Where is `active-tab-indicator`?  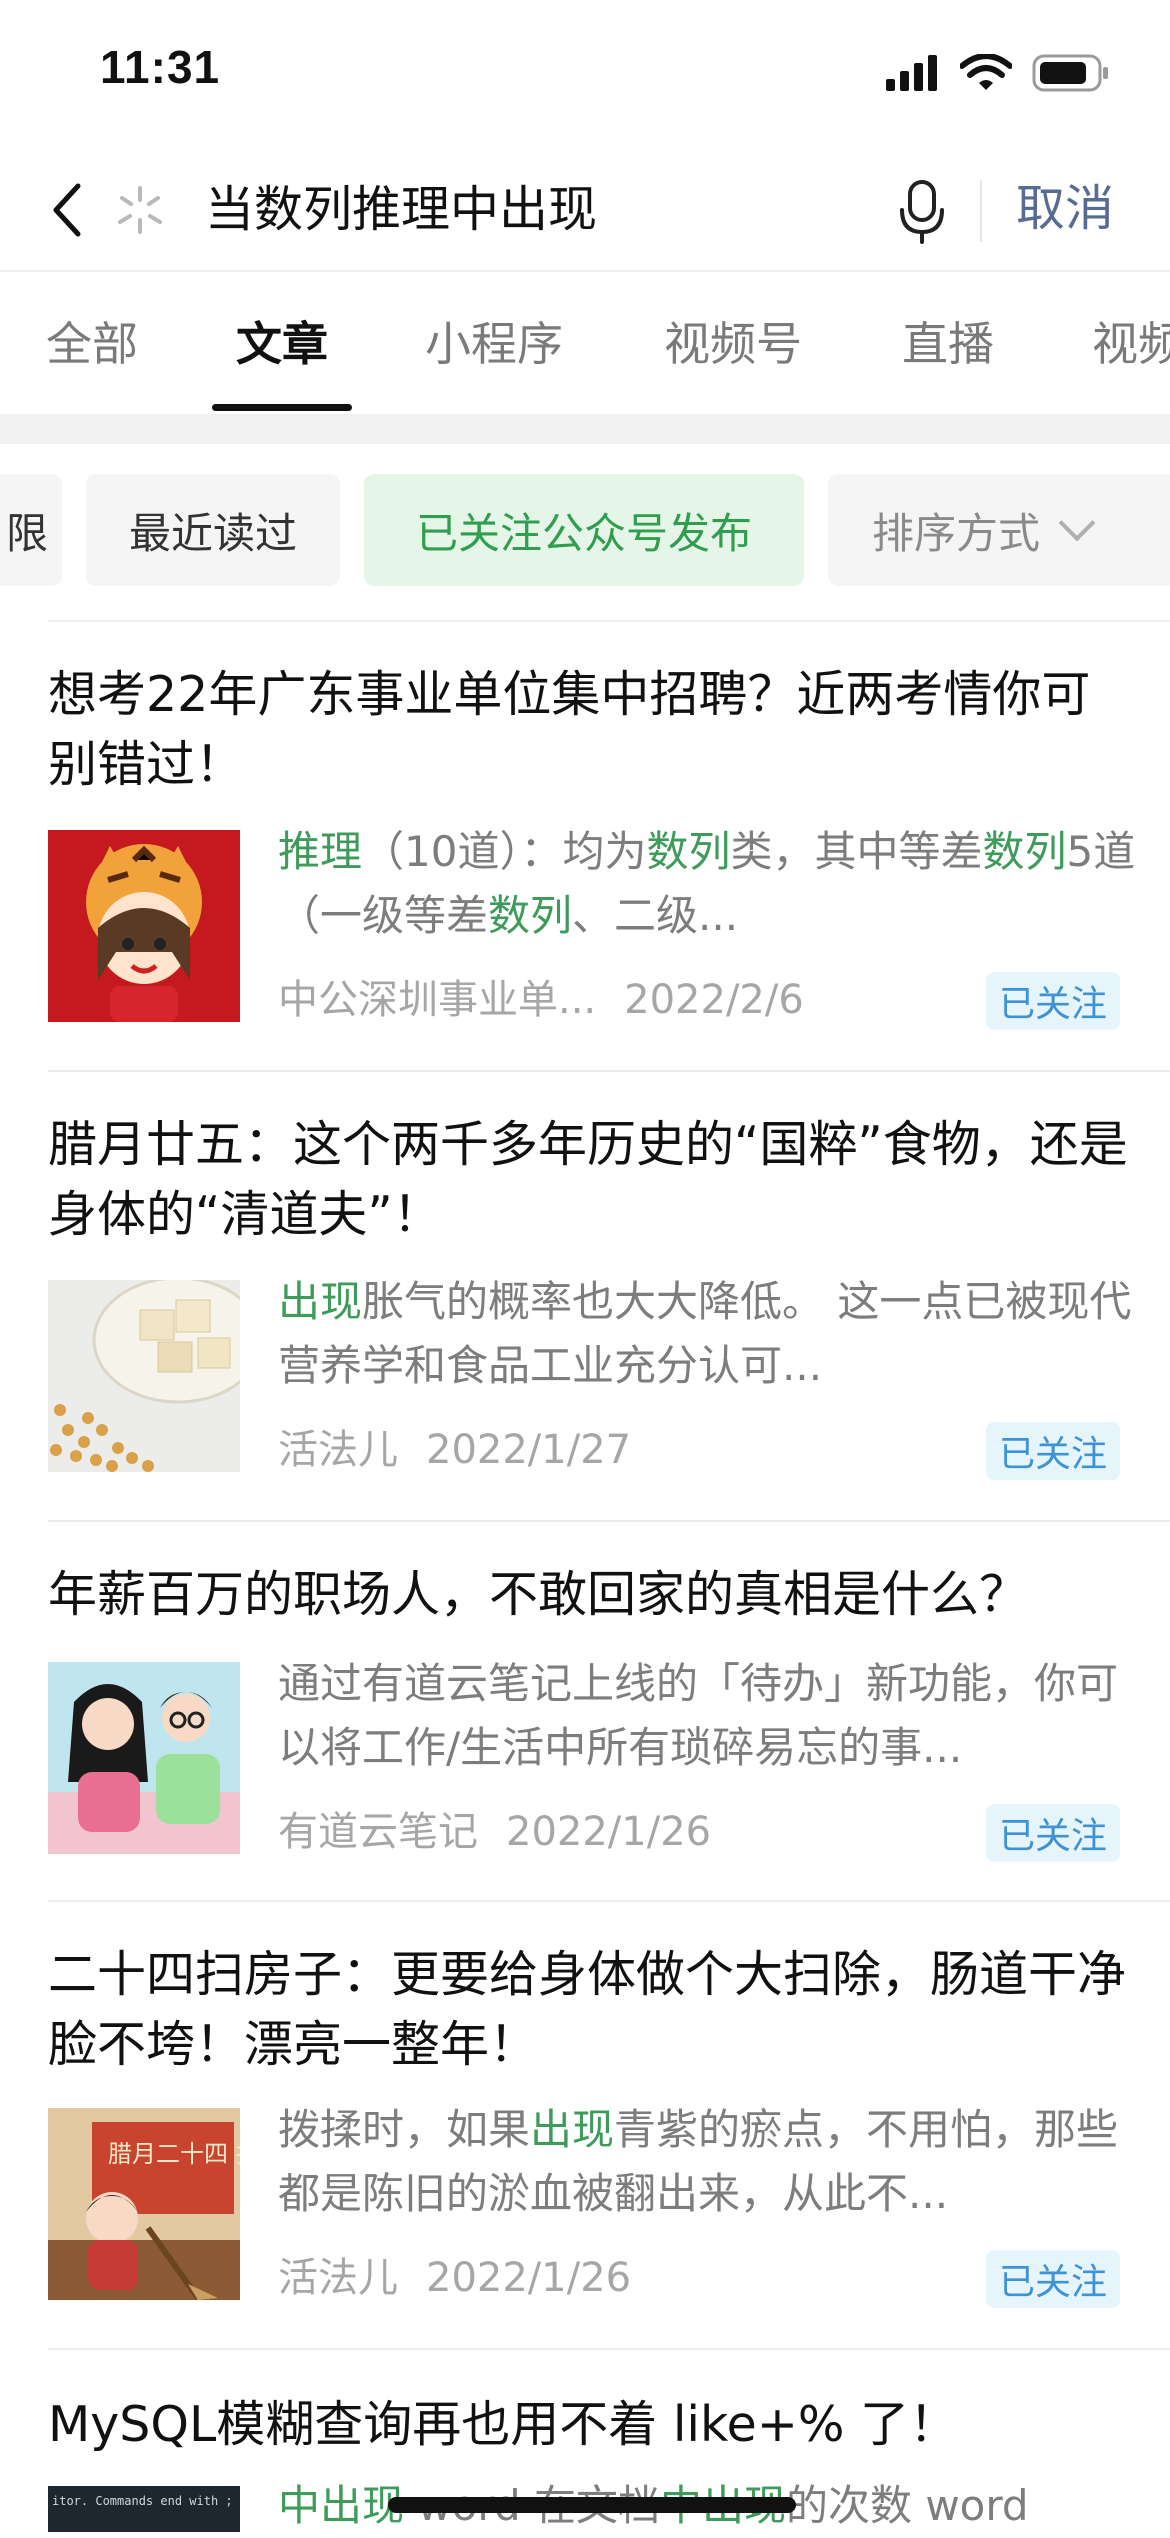 active-tab-indicator is located at coordinates (282, 407).